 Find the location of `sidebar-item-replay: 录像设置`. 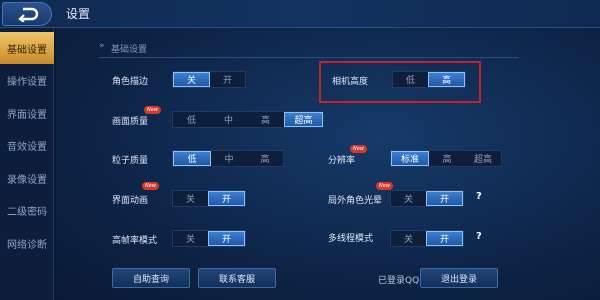

sidebar-item-replay: 录像设置 is located at coordinates (27, 178).